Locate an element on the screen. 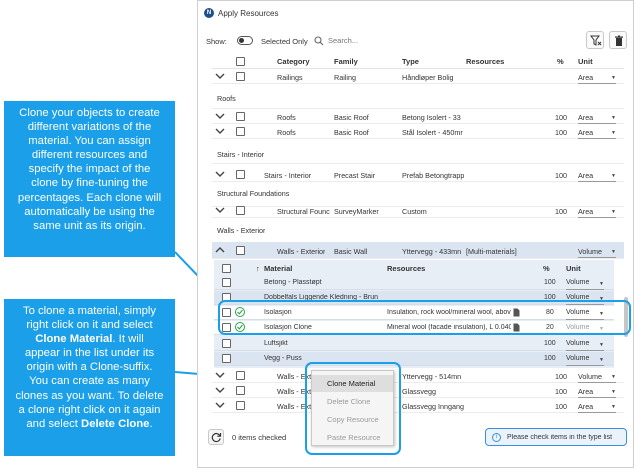 This screenshot has width=635, height=472. callout-line: different resources and is located at coordinates (89, 155).